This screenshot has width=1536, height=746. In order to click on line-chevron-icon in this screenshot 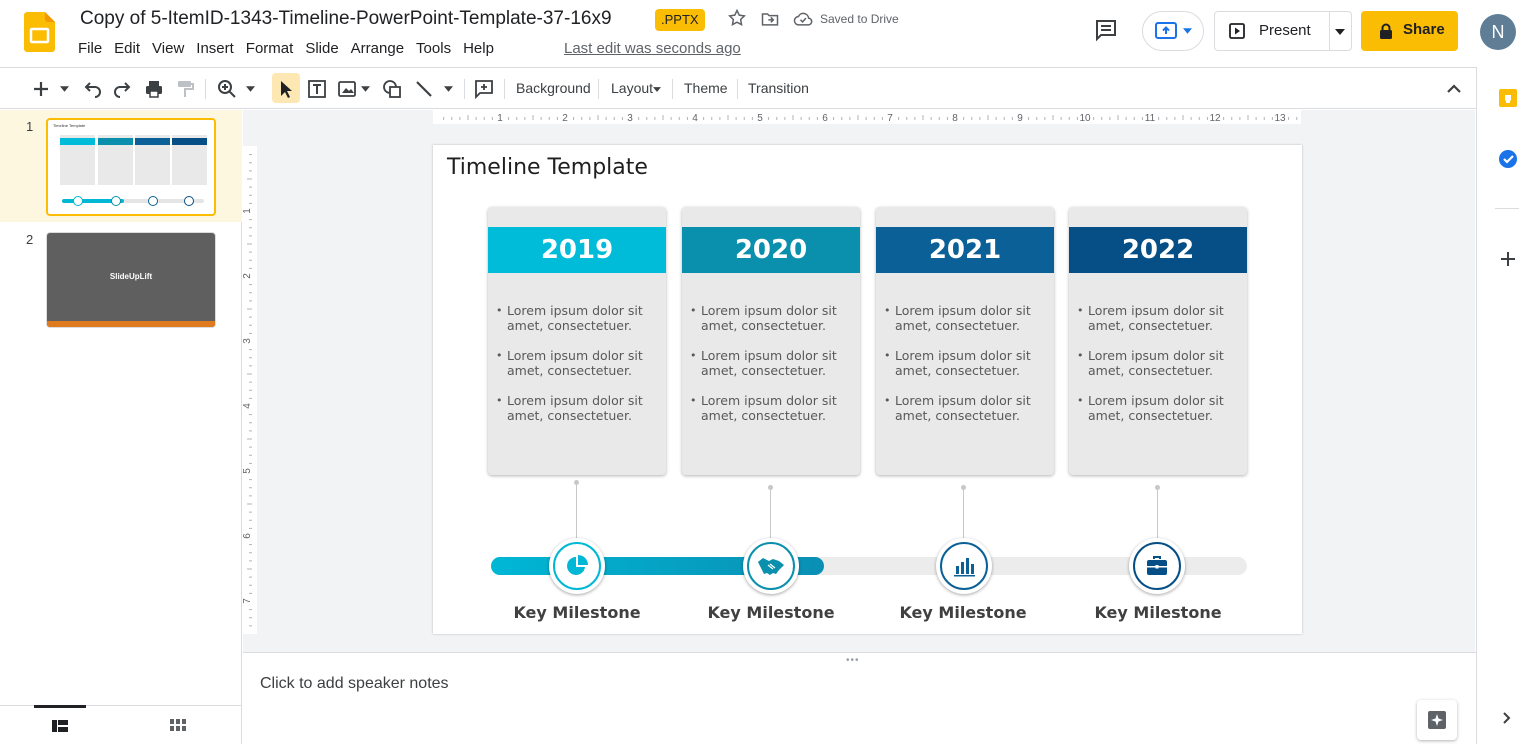, I will do `click(448, 89)`.